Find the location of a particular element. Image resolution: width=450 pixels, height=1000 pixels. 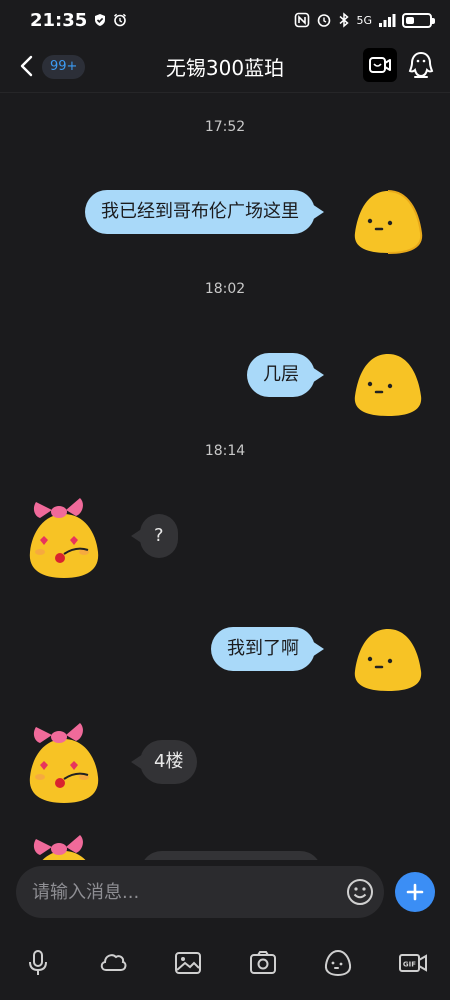

svg-text: GIF is located at coordinates (409, 965).